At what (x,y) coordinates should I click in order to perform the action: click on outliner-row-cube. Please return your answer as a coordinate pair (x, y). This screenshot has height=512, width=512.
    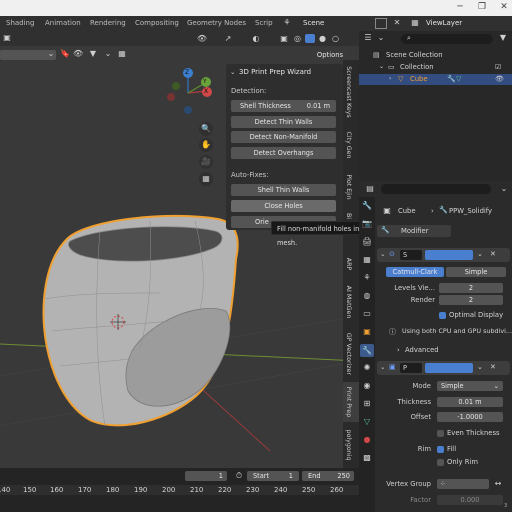
    Looking at the image, I should click on (435, 79).